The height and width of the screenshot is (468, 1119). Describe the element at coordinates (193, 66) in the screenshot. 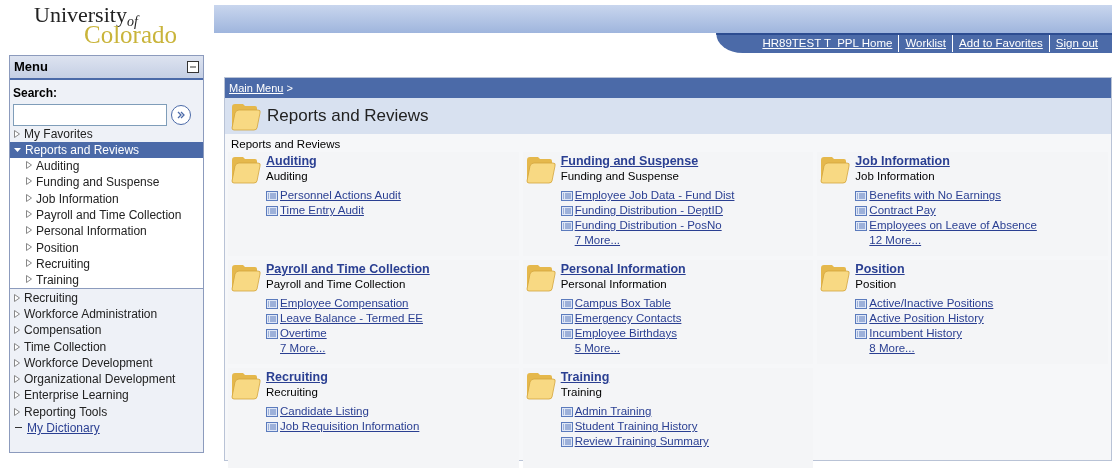

I see `collapse-button` at that location.